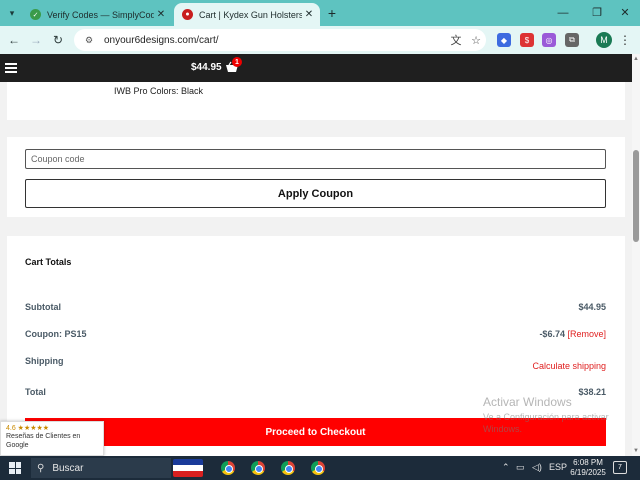  What do you see at coordinates (89, 40) in the screenshot?
I see `site-info-icon: ⚙` at bounding box center [89, 40].